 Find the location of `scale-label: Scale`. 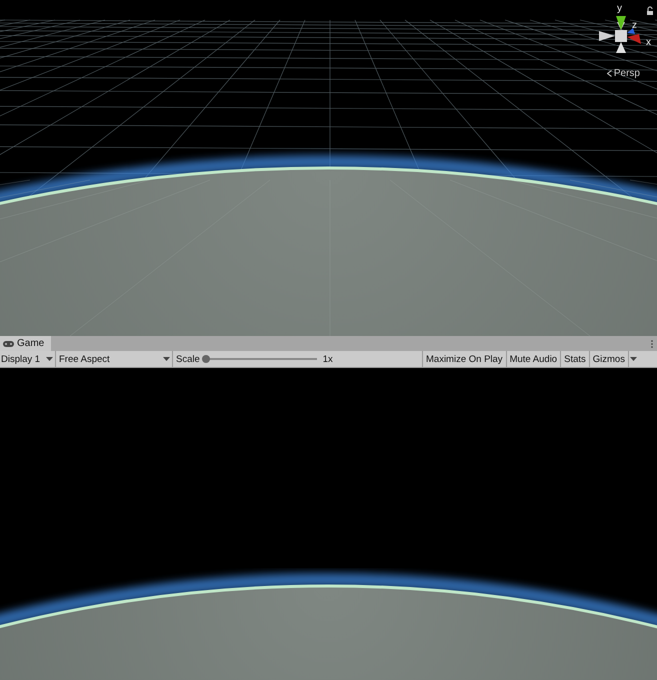

scale-label: Scale is located at coordinates (188, 359).